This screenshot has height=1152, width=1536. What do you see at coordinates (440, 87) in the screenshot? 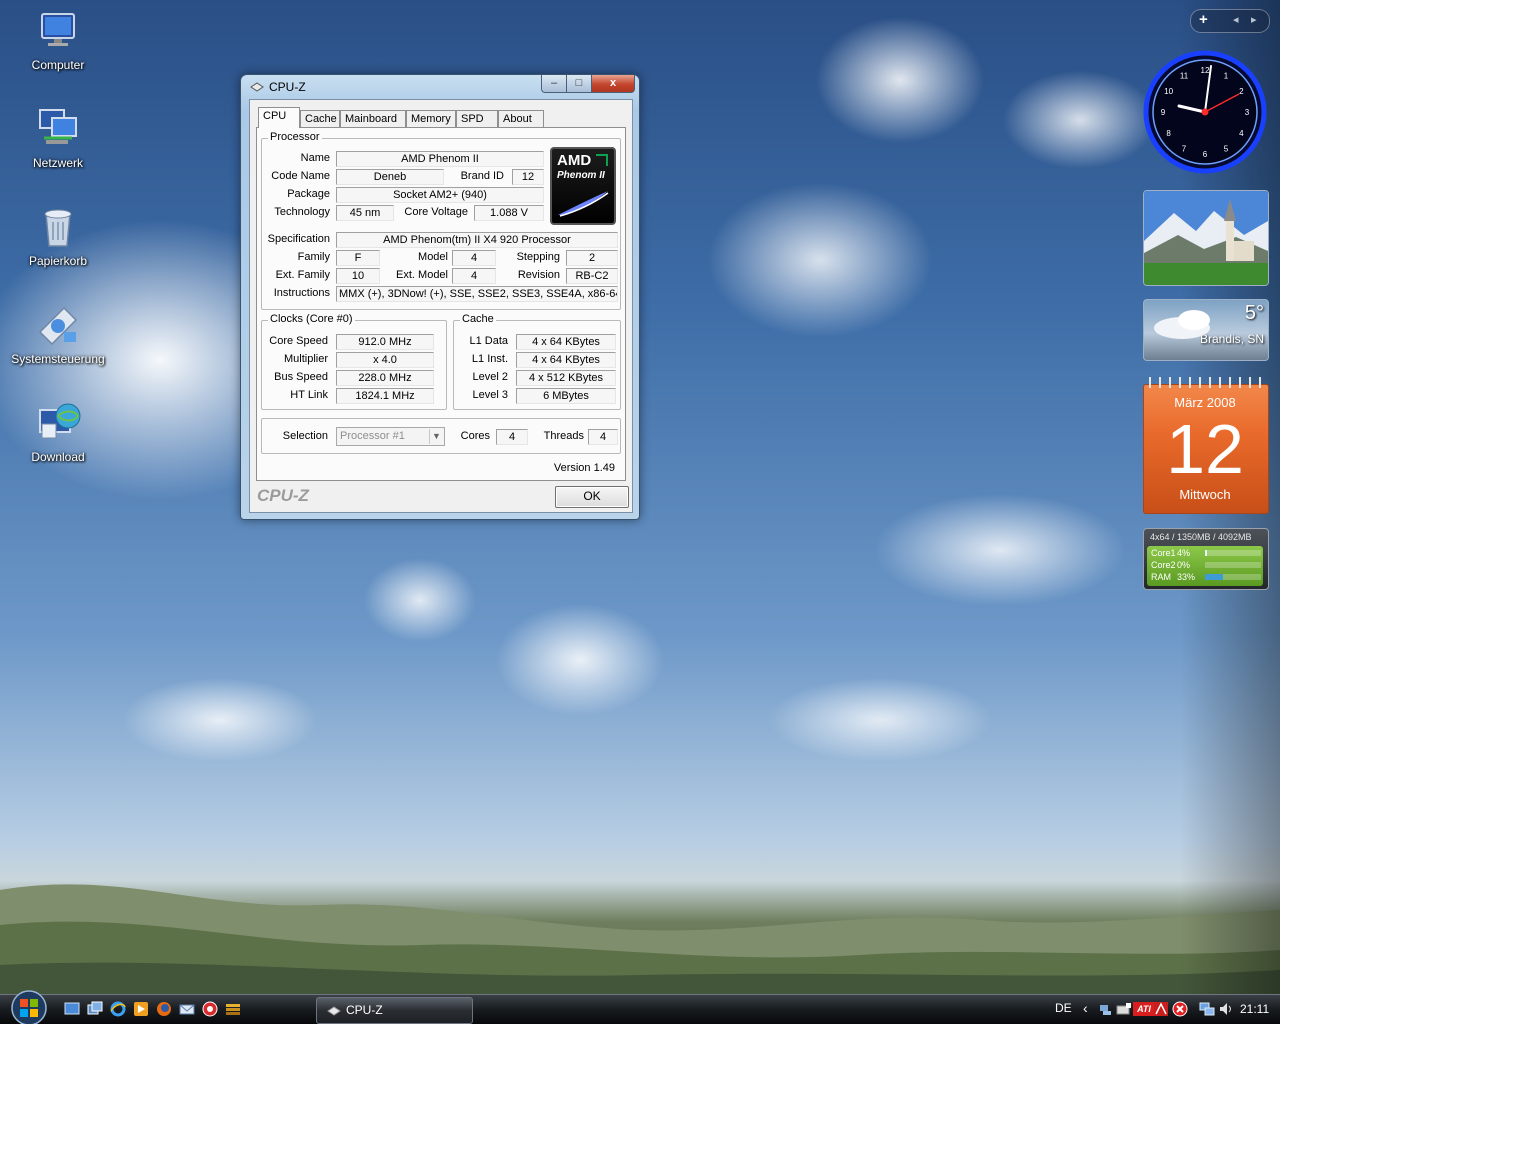
I see `title-bar: CPU-Z – □ x` at bounding box center [440, 87].